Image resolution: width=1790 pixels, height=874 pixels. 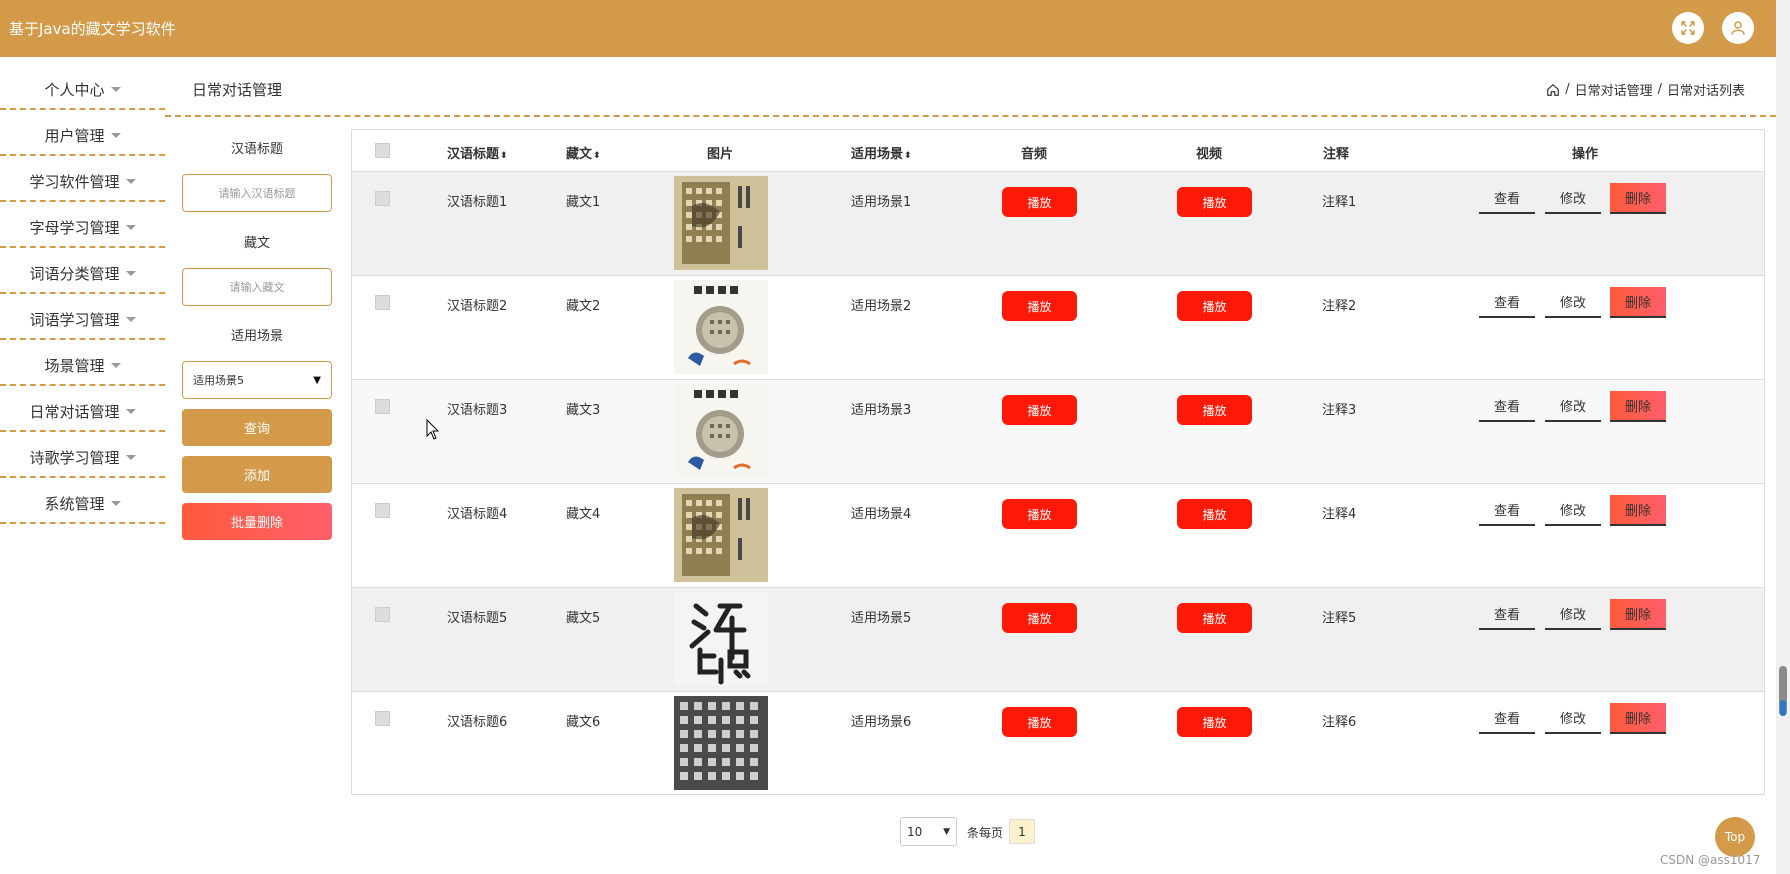 What do you see at coordinates (82, 136) in the screenshot?
I see `sidebar-item-users: 用户管理` at bounding box center [82, 136].